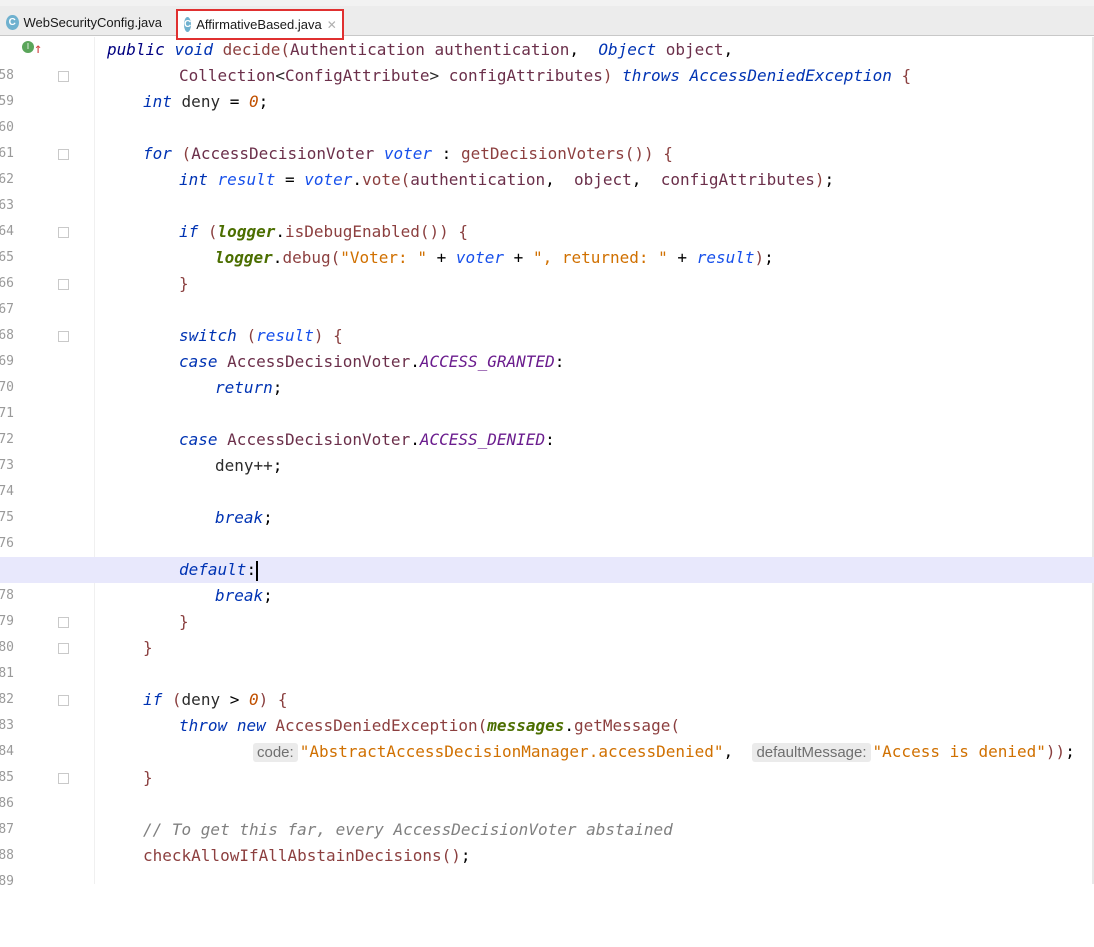  Describe the element at coordinates (547, 294) in the screenshot. I see `code-line: 67 }` at that location.